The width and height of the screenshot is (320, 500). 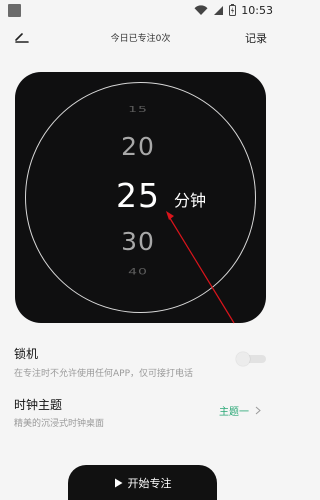 What do you see at coordinates (140, 10) in the screenshot?
I see `status-bar: 10:53` at bounding box center [140, 10].